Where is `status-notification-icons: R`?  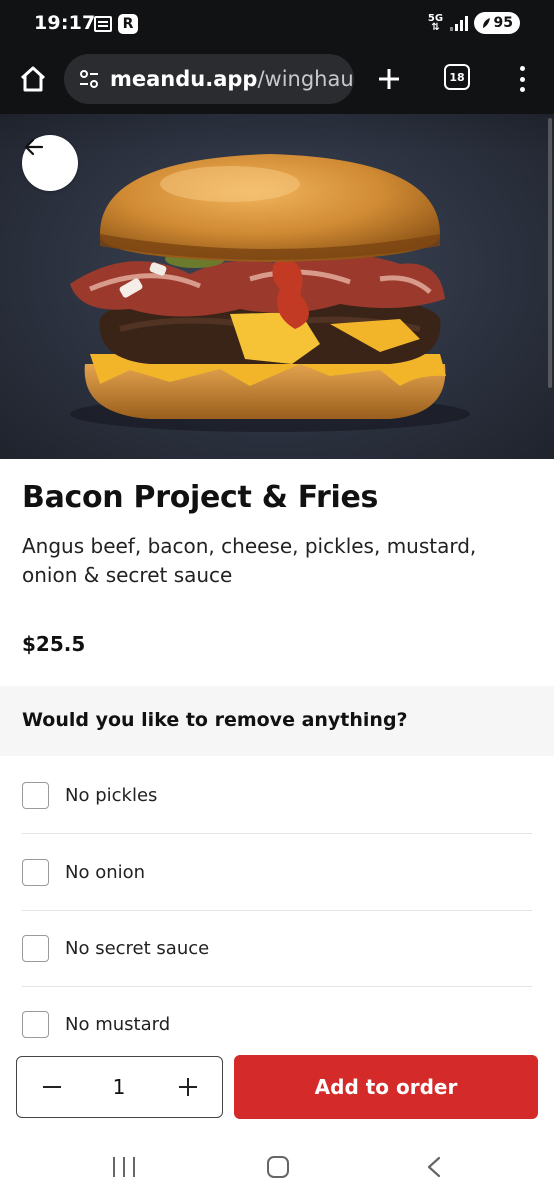 status-notification-icons: R is located at coordinates (116, 24).